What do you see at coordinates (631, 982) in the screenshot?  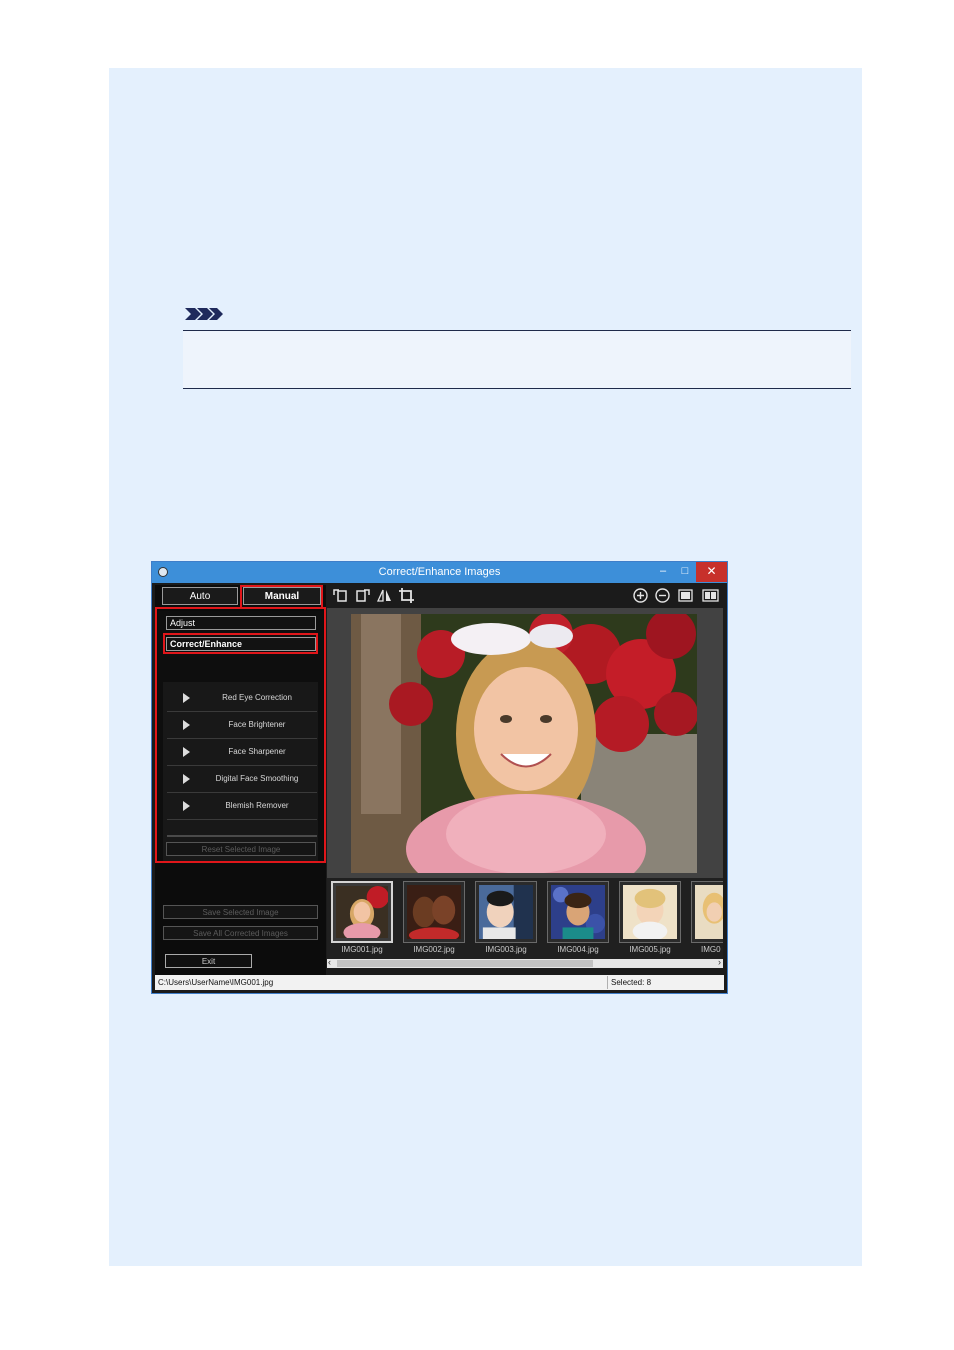 I see `status-selected-count: Selected: 8` at bounding box center [631, 982].